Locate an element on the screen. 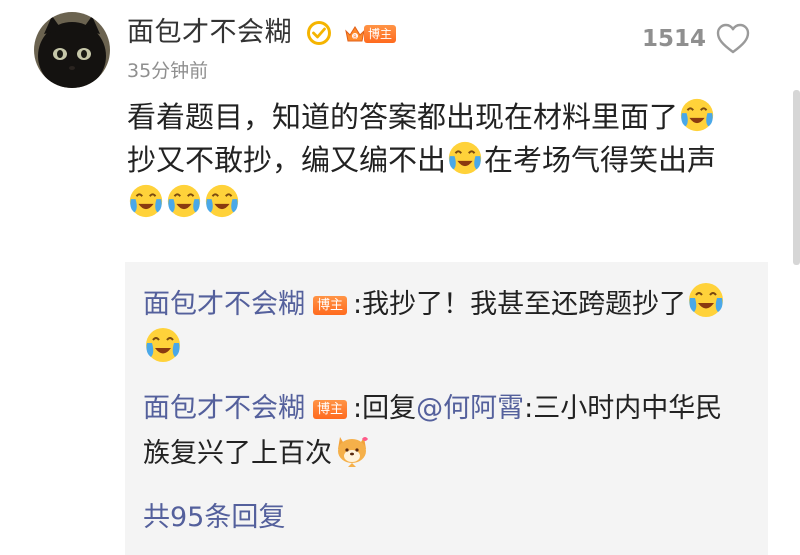 This screenshot has width=800, height=555. avatar is located at coordinates (72, 50).